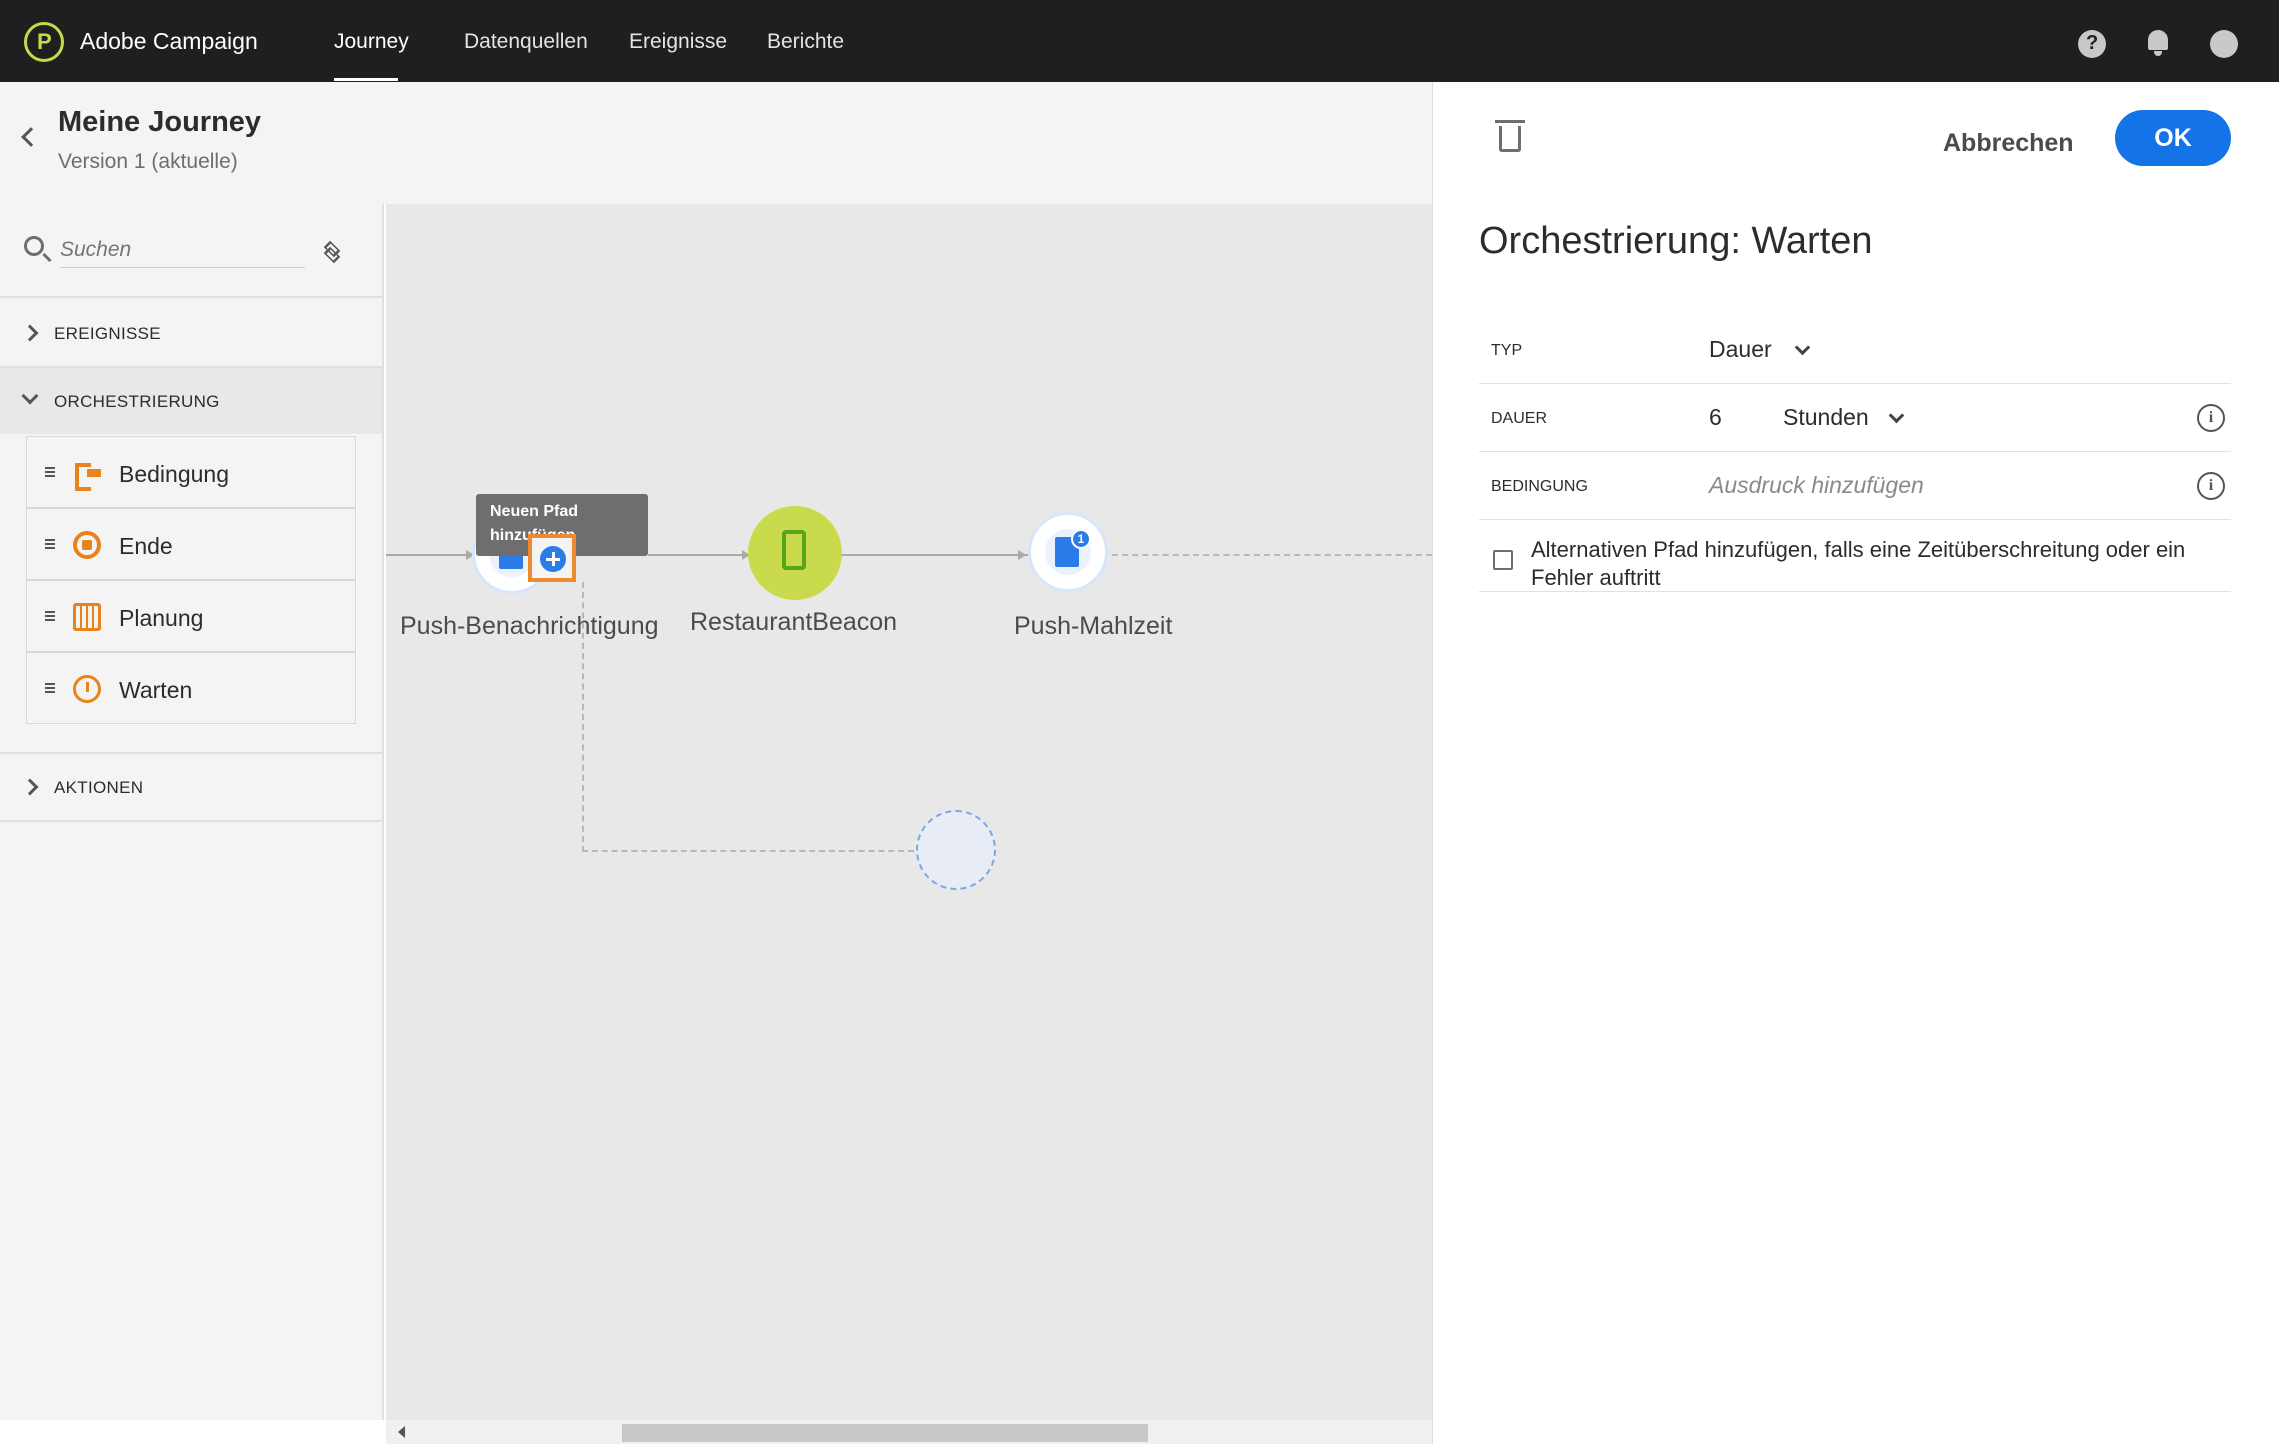 The height and width of the screenshot is (1444, 2279). I want to click on palette-item-planung: Planung, so click(191, 616).